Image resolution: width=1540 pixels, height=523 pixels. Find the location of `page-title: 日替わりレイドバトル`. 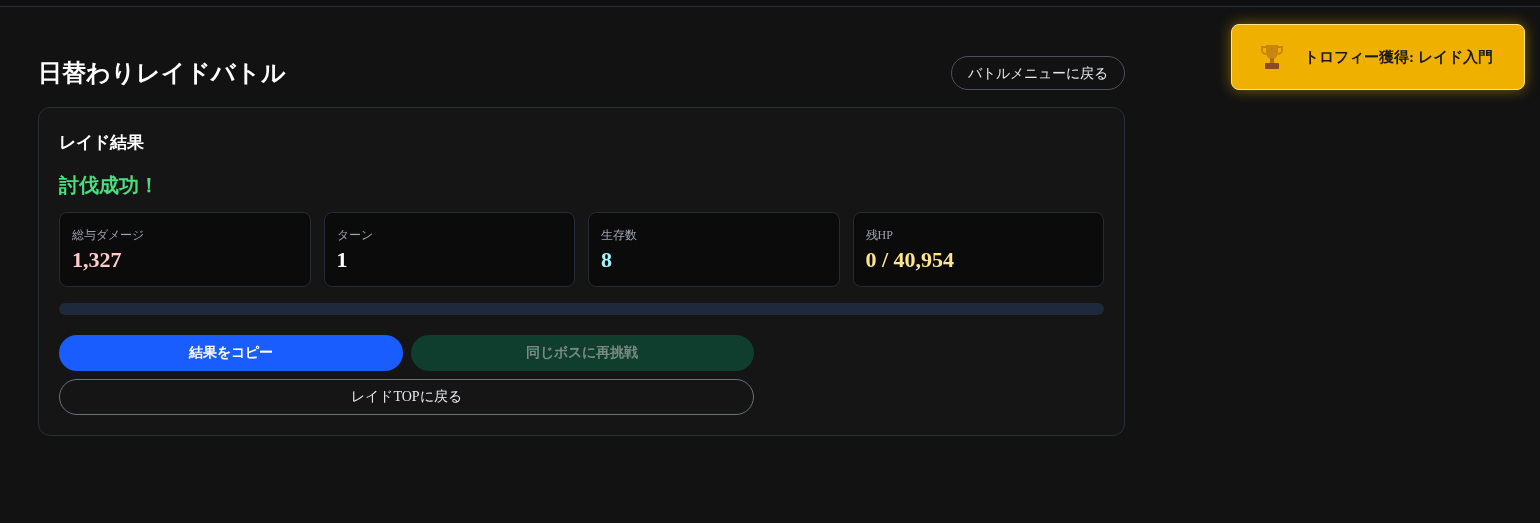

page-title: 日替わりレイドバトル is located at coordinates (162, 73).